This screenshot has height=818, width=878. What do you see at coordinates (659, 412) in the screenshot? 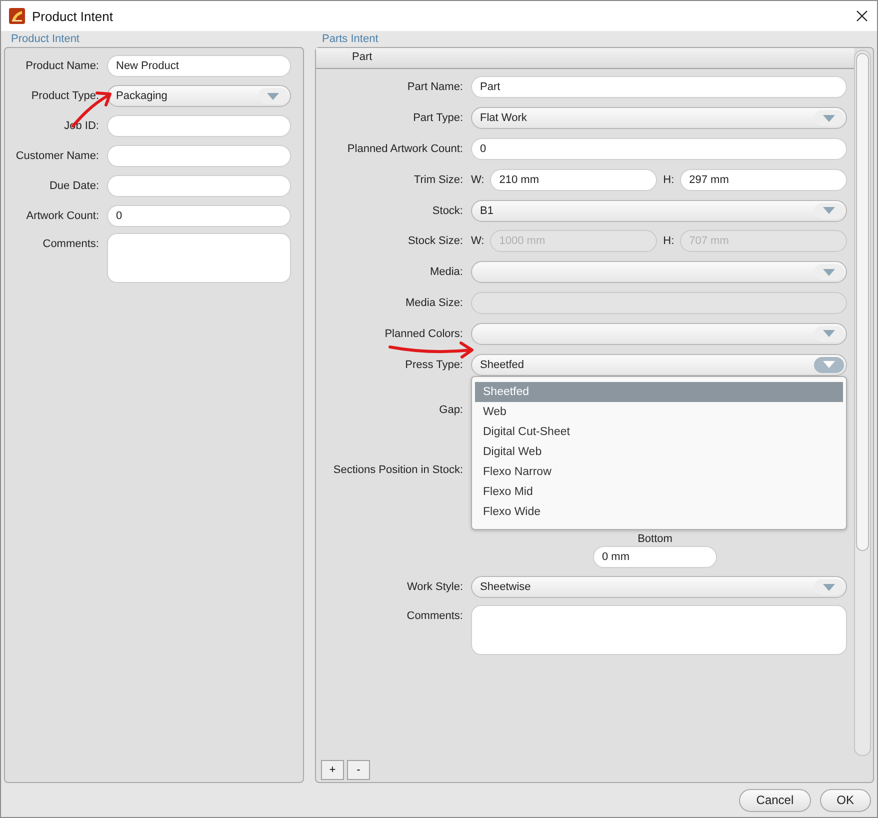
I see `dropdown-option: Web` at bounding box center [659, 412].